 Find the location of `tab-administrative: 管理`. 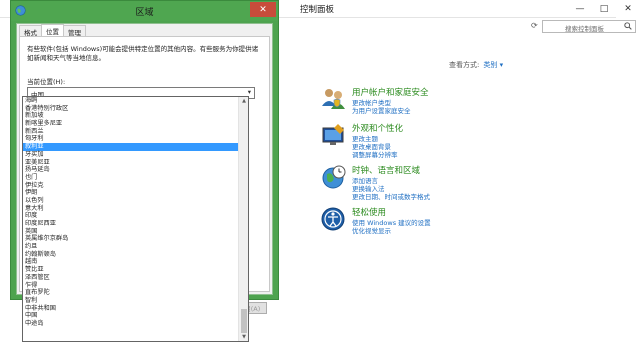

tab-administrative: 管理 is located at coordinates (74, 31).